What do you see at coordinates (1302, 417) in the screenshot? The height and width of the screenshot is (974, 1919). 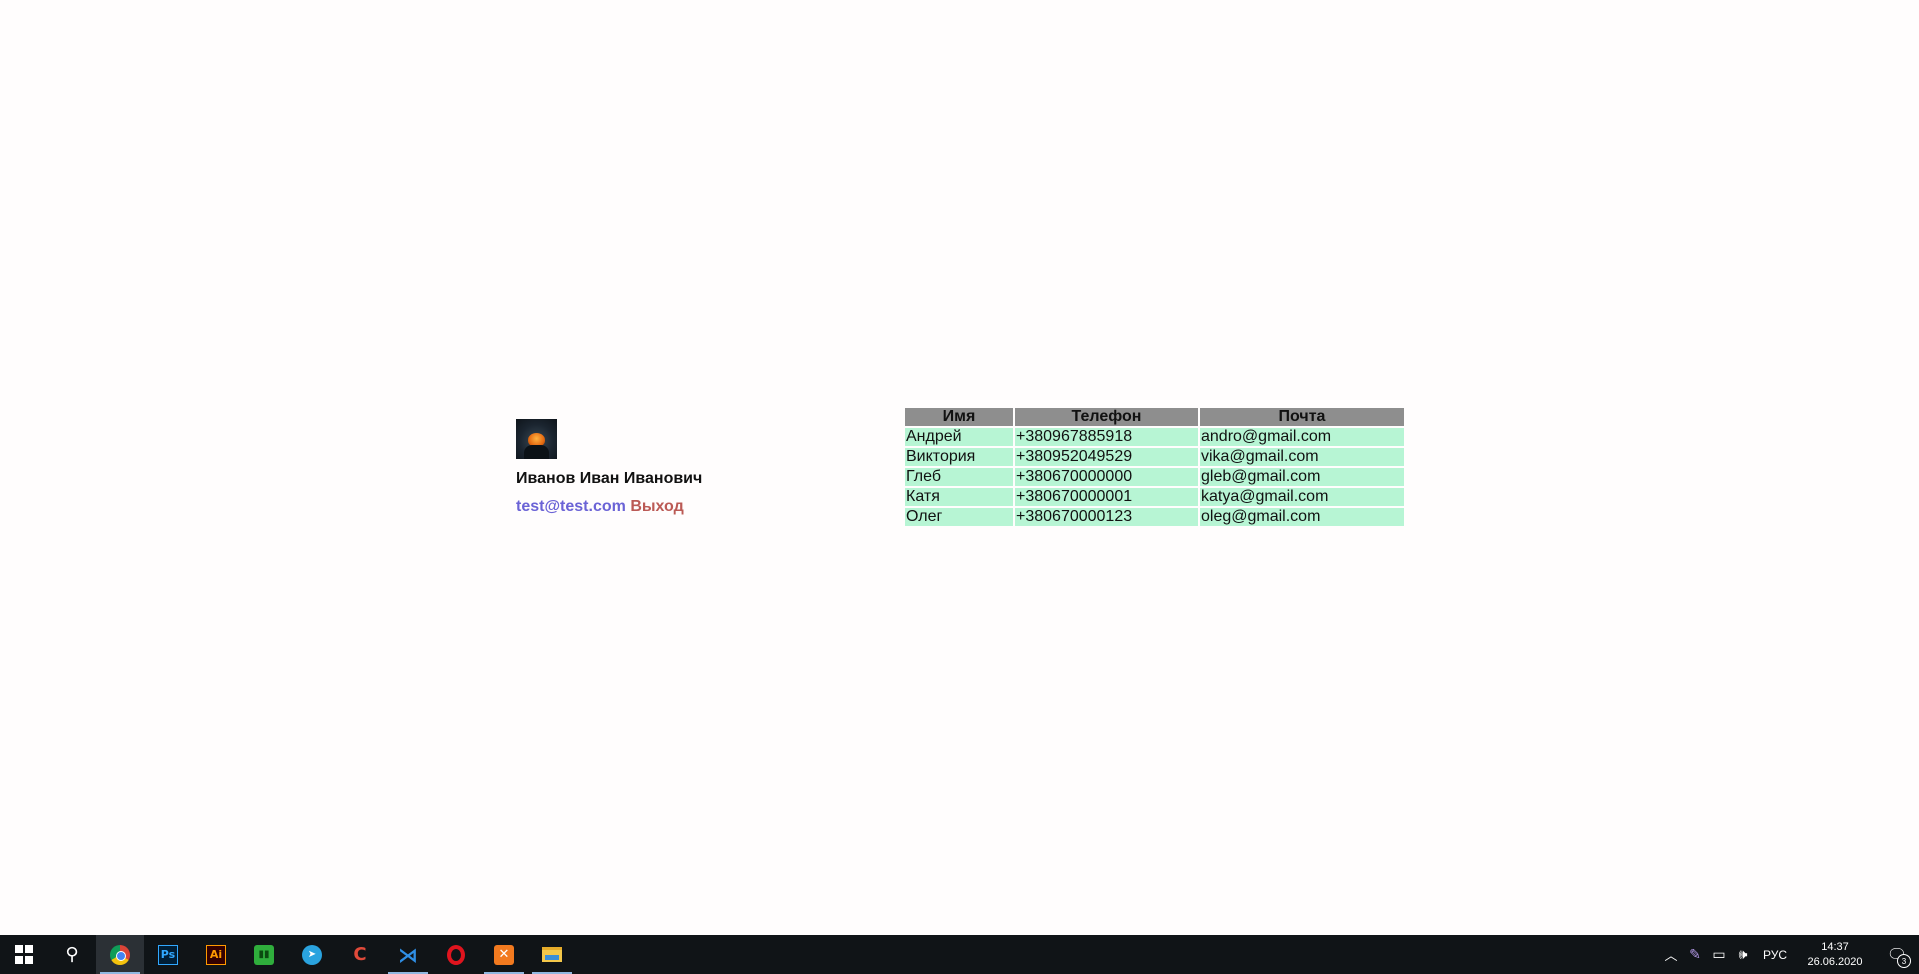 I see `column-header-email: Почта` at bounding box center [1302, 417].